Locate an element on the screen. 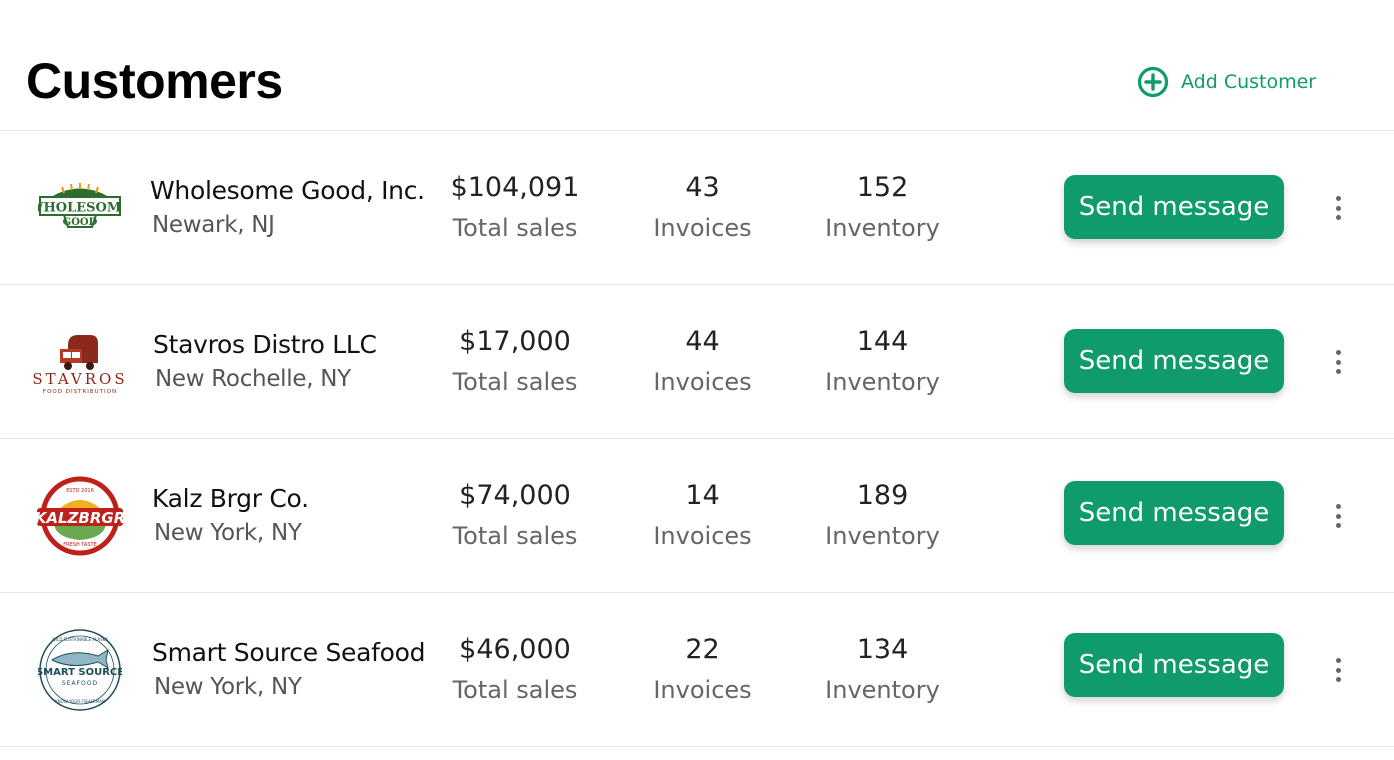 The width and height of the screenshot is (1394, 760). total-sales-value: $104,091 is located at coordinates (515, 187).